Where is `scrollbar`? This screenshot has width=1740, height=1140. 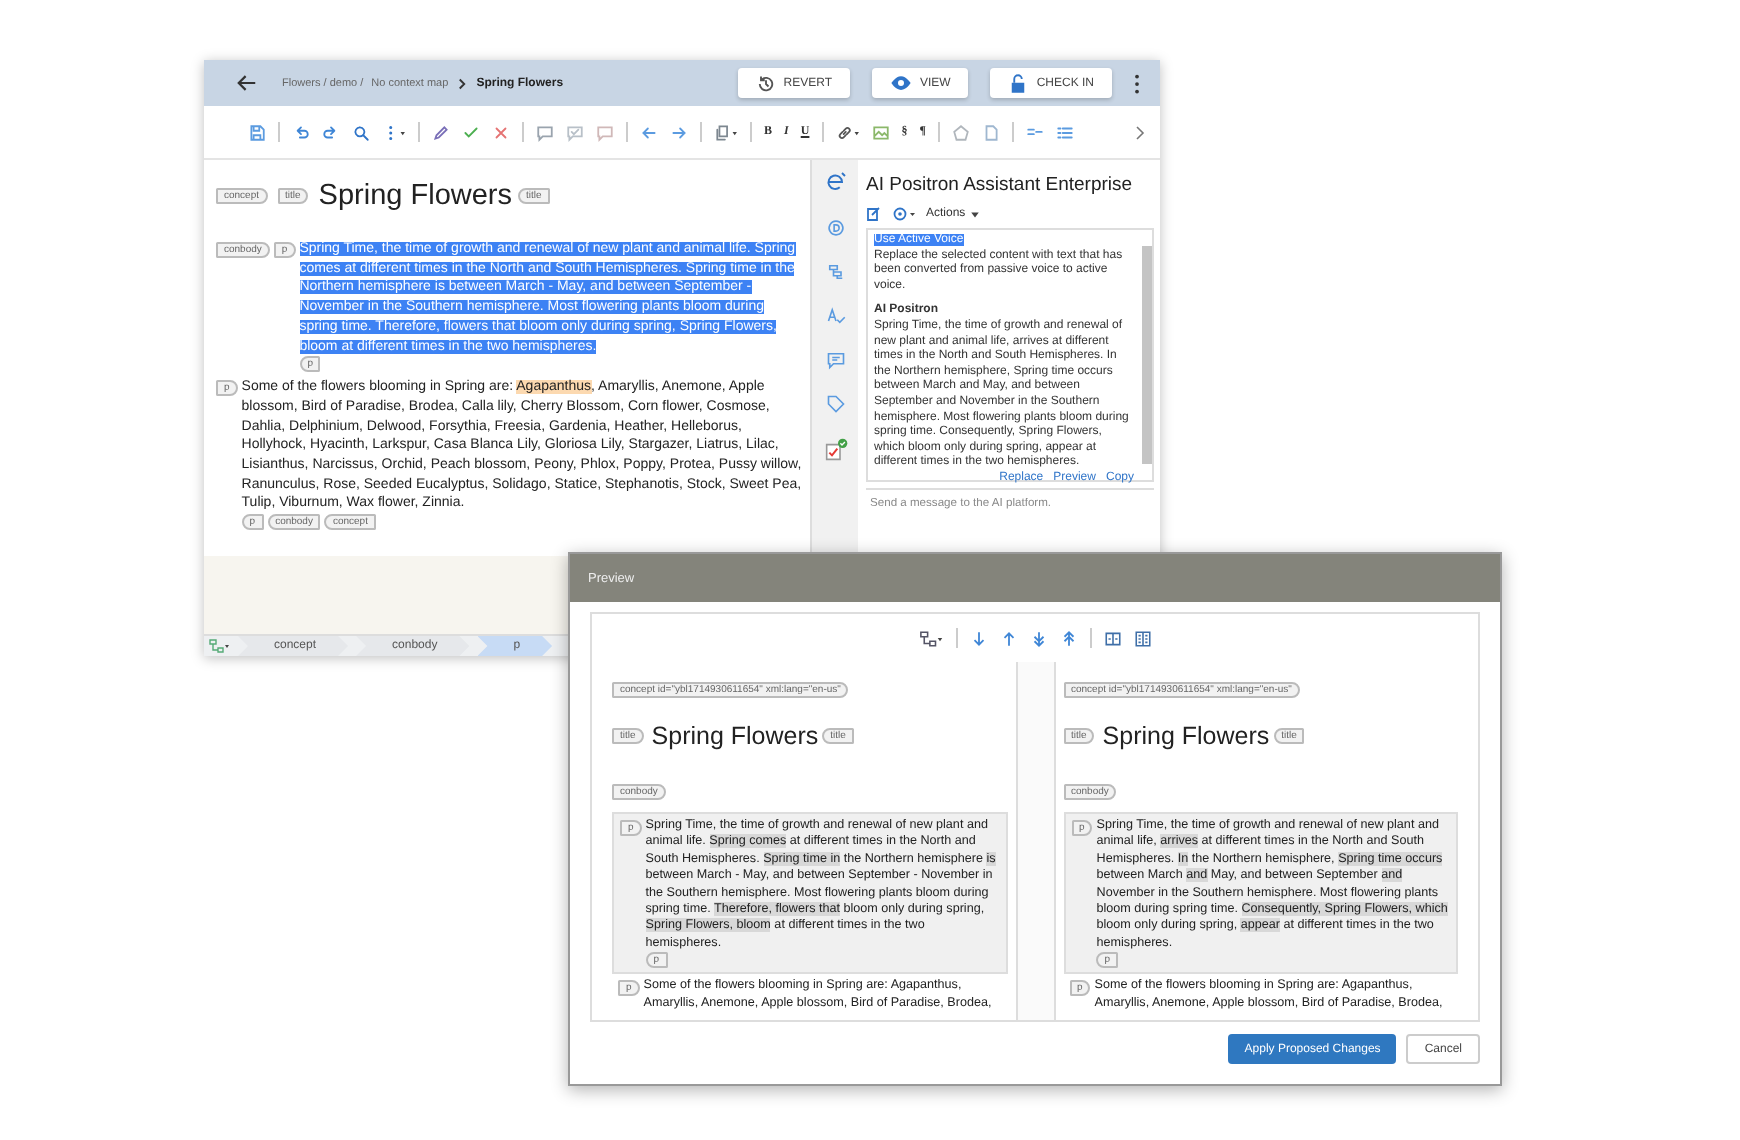 scrollbar is located at coordinates (1147, 355).